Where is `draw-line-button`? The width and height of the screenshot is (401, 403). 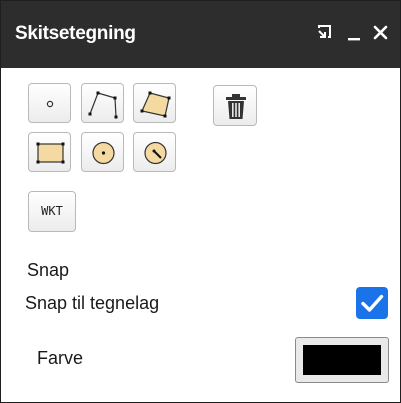 draw-line-button is located at coordinates (102, 103).